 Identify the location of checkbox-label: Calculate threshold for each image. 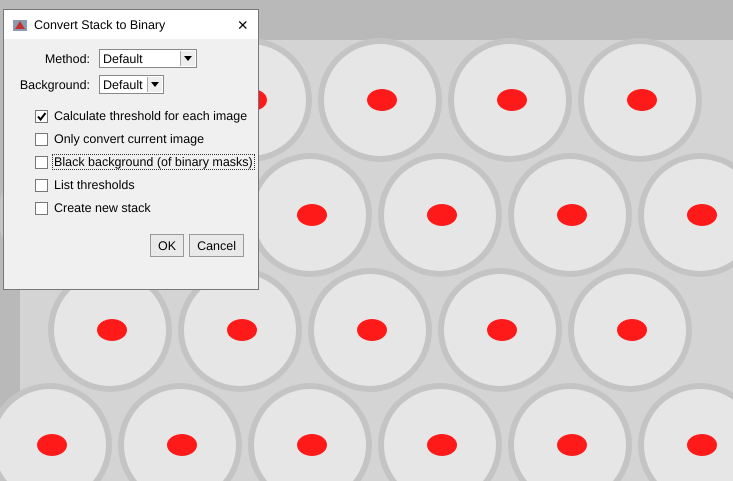
(151, 116).